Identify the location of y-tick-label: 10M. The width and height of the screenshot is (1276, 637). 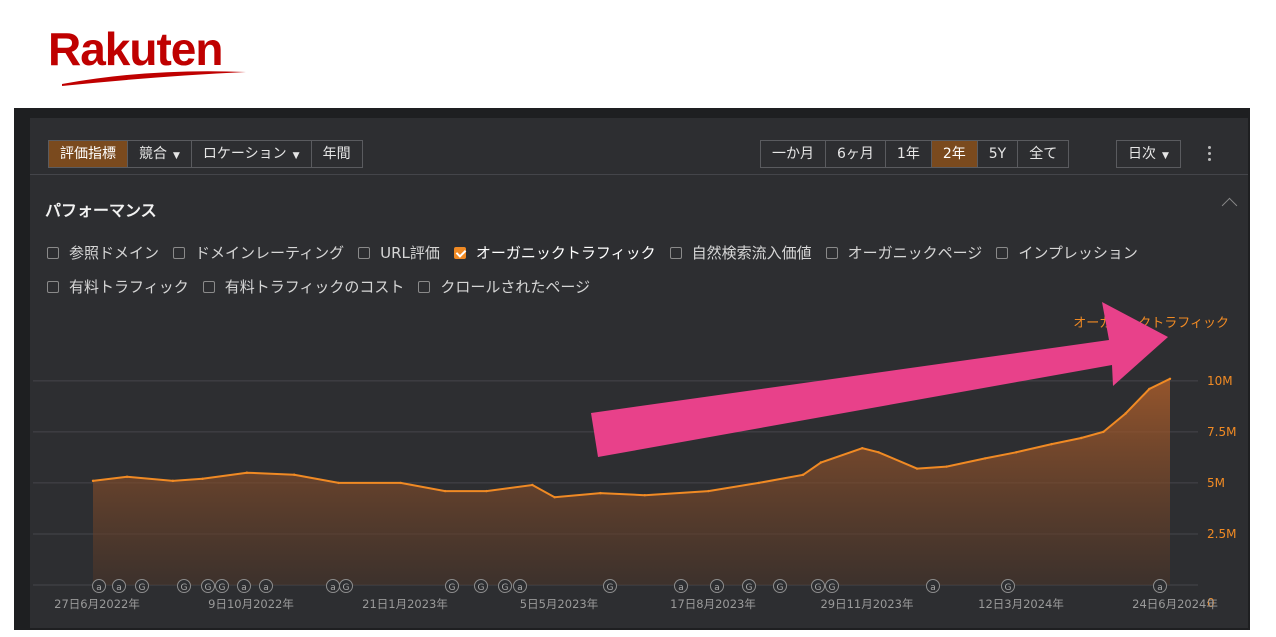
(1220, 381).